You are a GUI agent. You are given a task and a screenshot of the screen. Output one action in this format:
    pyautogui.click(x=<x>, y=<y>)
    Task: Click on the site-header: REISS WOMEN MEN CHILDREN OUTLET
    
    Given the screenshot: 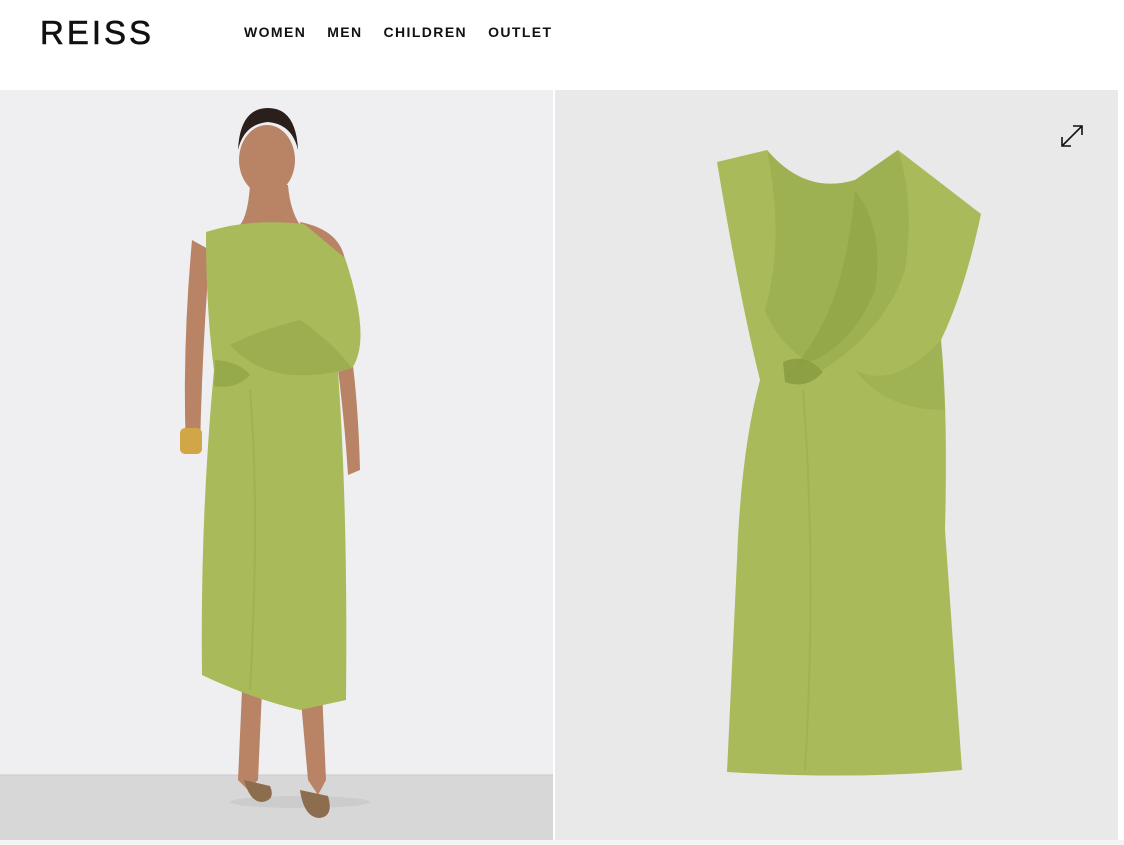 What is the action you would take?
    pyautogui.click(x=562, y=45)
    